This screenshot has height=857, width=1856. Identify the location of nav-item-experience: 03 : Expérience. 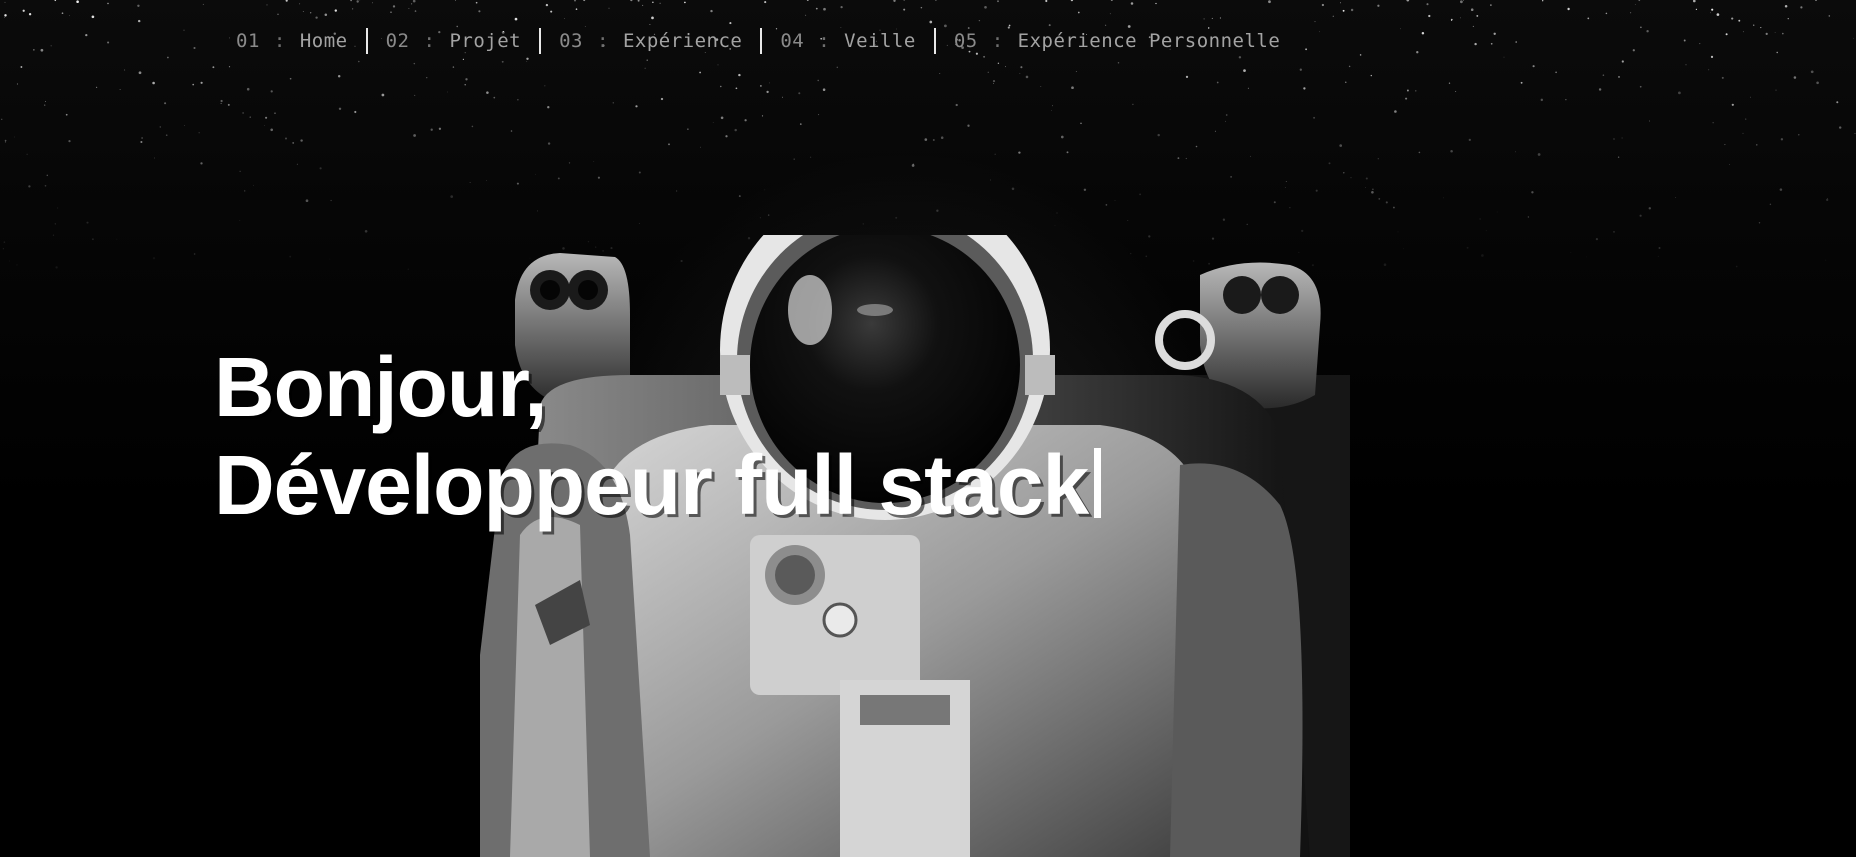
(650, 41).